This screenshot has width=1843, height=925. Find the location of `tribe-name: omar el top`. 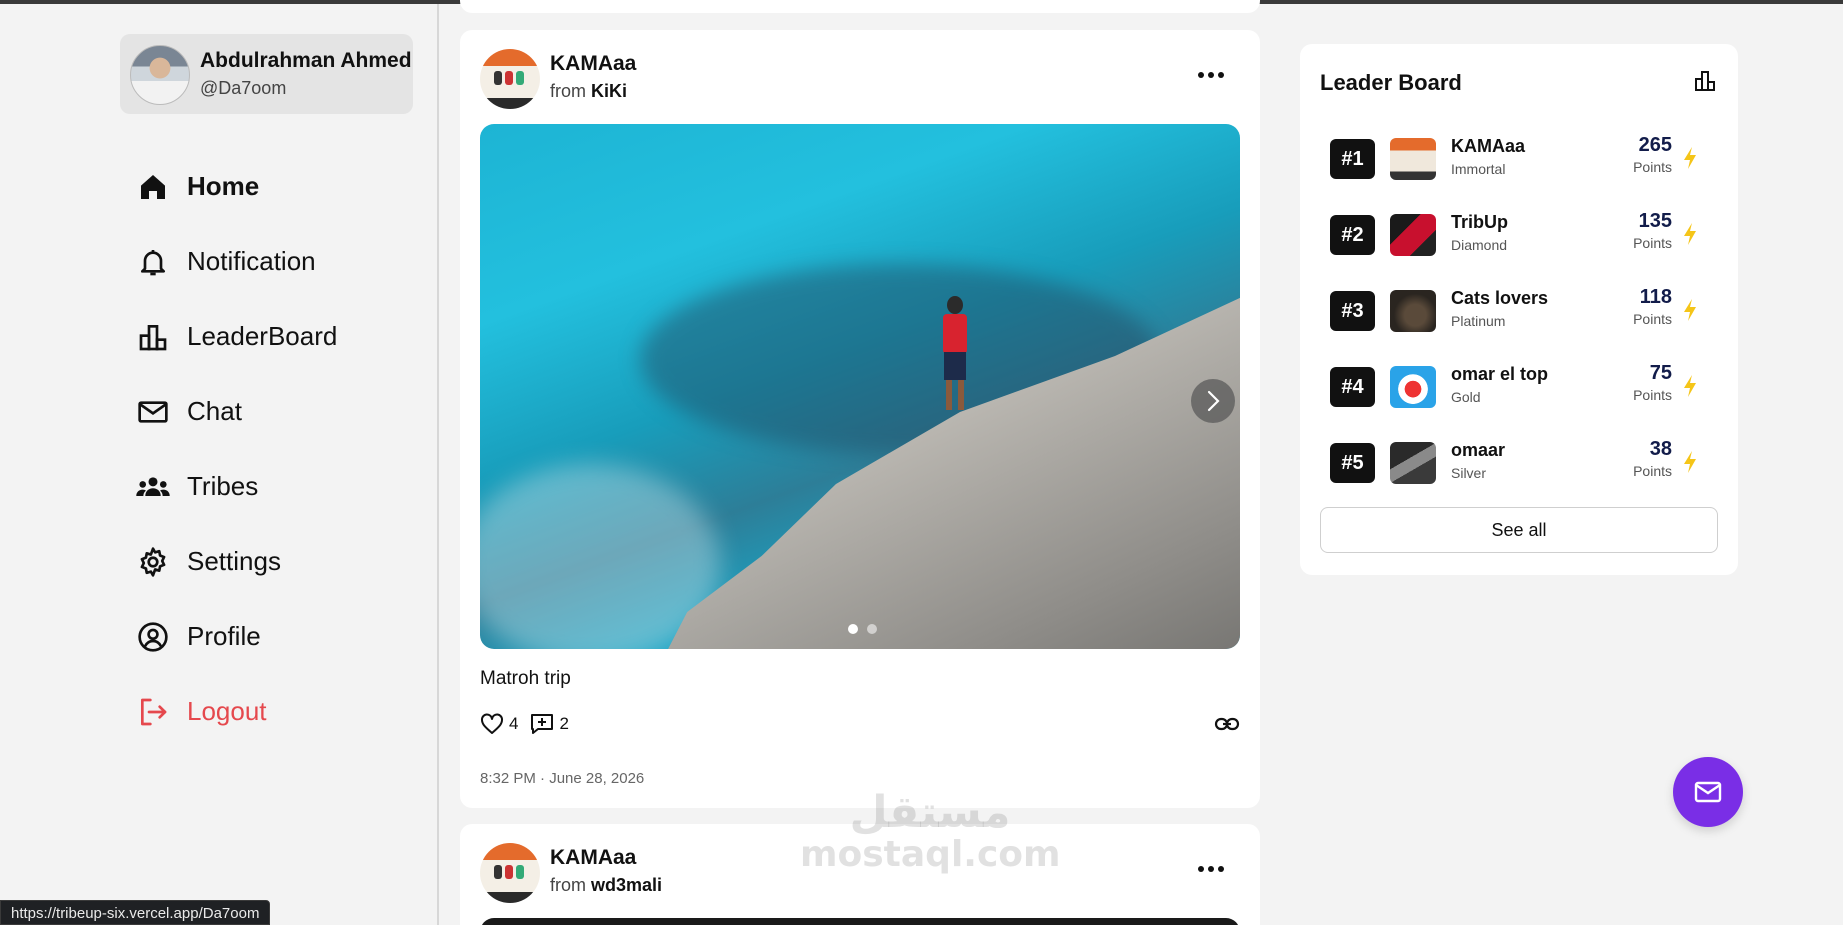

tribe-name: omar el top is located at coordinates (1500, 374).